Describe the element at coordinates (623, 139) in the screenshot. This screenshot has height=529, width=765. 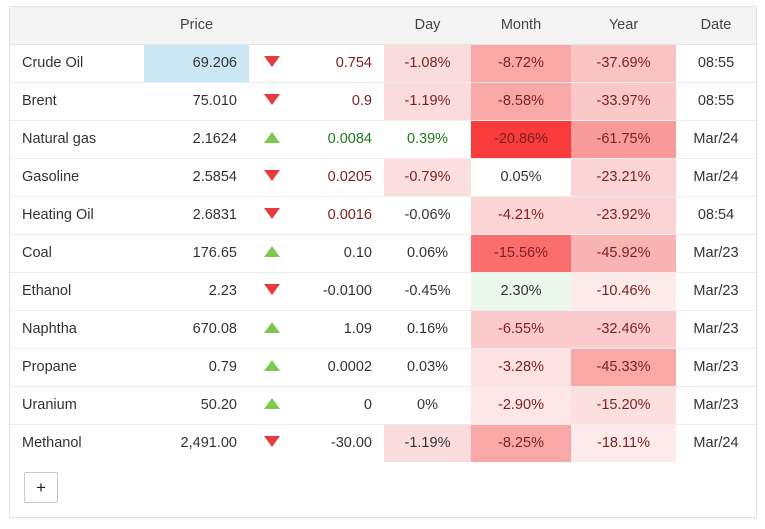
I see `cell-year-change: -61.75%` at that location.